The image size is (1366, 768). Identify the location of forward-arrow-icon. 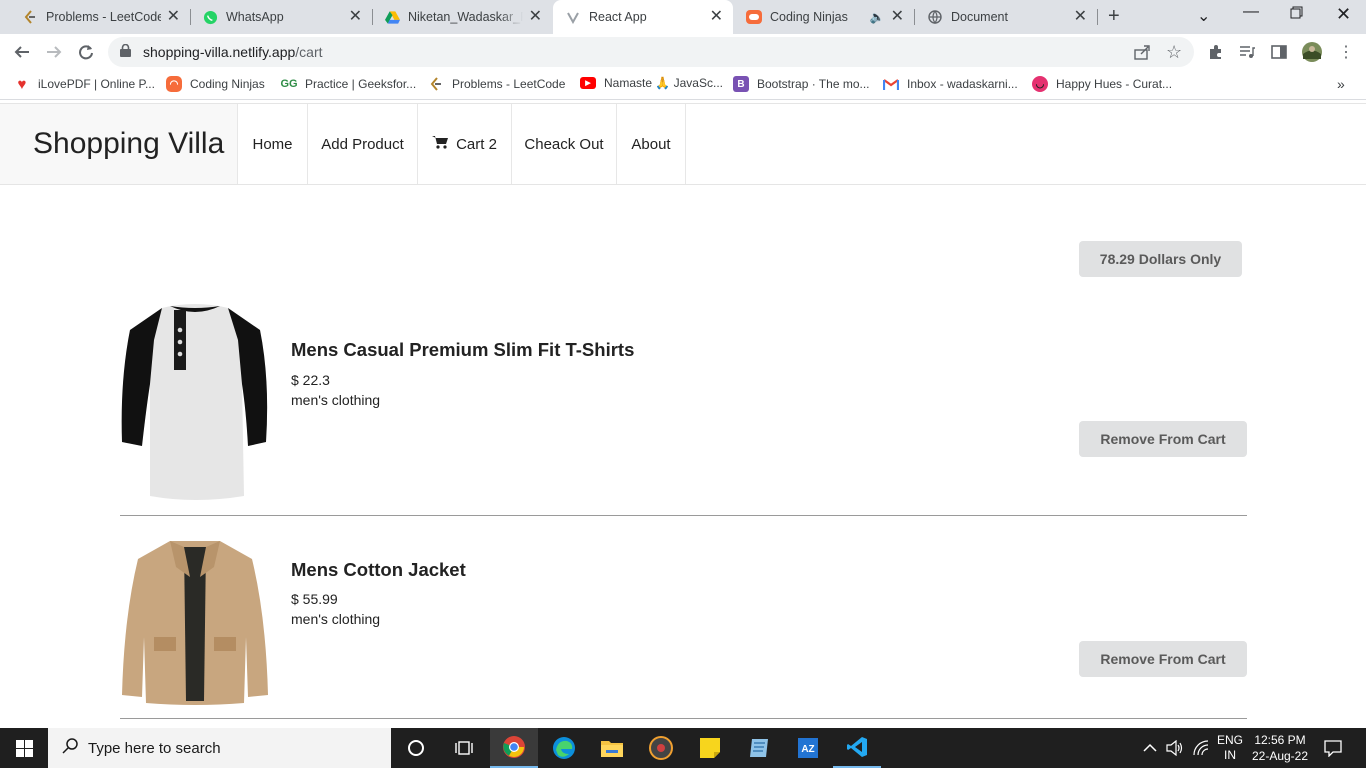
(54, 52).